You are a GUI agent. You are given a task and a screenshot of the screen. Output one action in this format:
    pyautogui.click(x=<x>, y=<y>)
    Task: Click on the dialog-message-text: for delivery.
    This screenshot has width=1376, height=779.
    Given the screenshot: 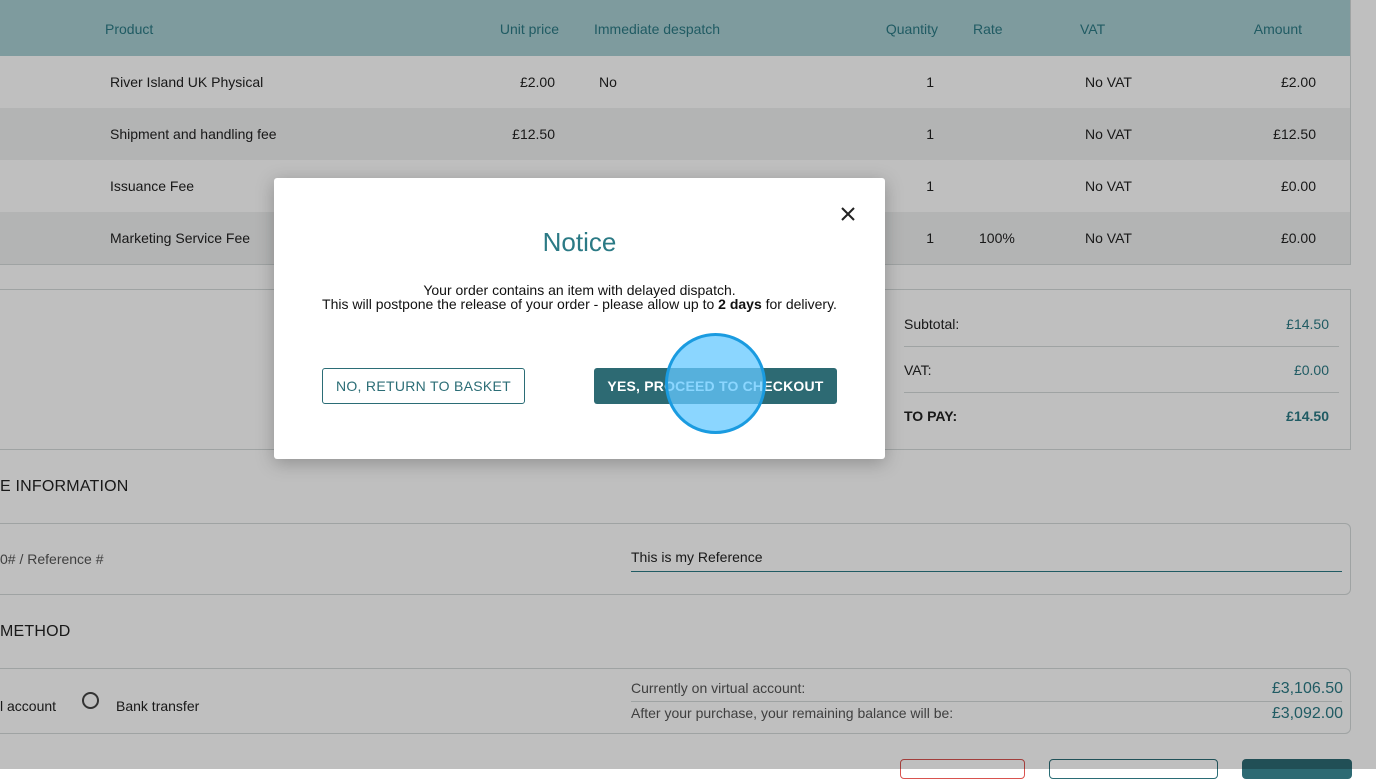 What is the action you would take?
    pyautogui.click(x=799, y=304)
    